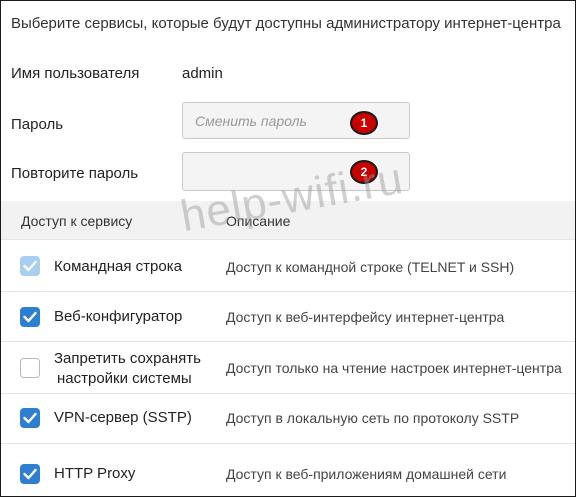  I want to click on http-proxy-checkbox, so click(30, 474).